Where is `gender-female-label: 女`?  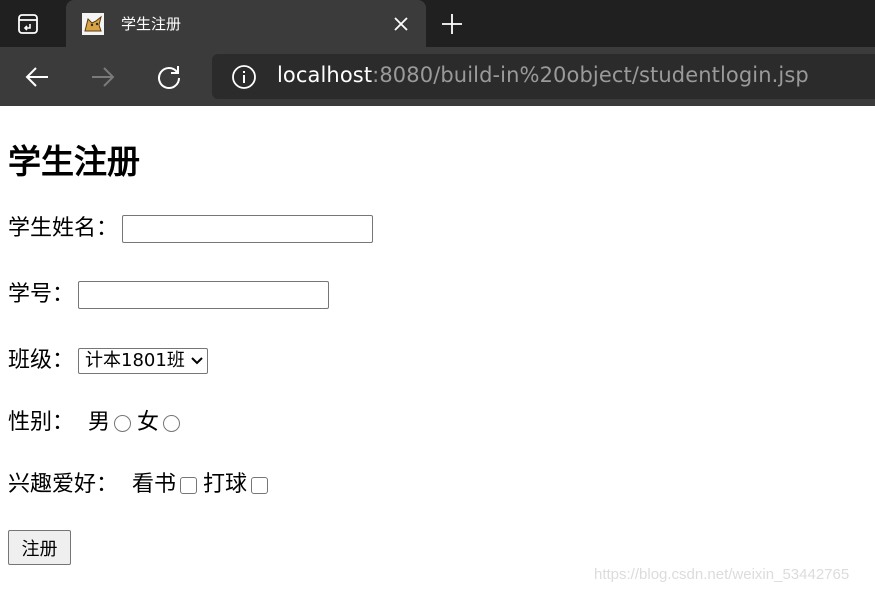
gender-female-label: 女 is located at coordinates (148, 422).